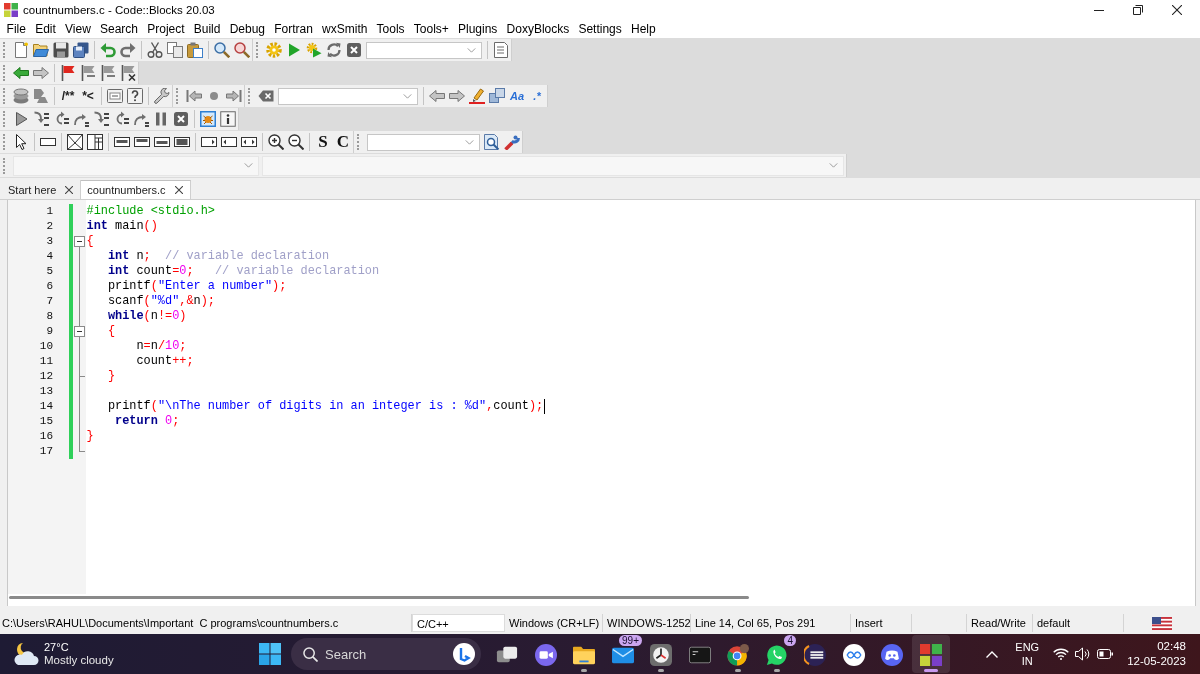 The height and width of the screenshot is (674, 1200). What do you see at coordinates (119, 29) in the screenshot?
I see `menu-item: Search` at bounding box center [119, 29].